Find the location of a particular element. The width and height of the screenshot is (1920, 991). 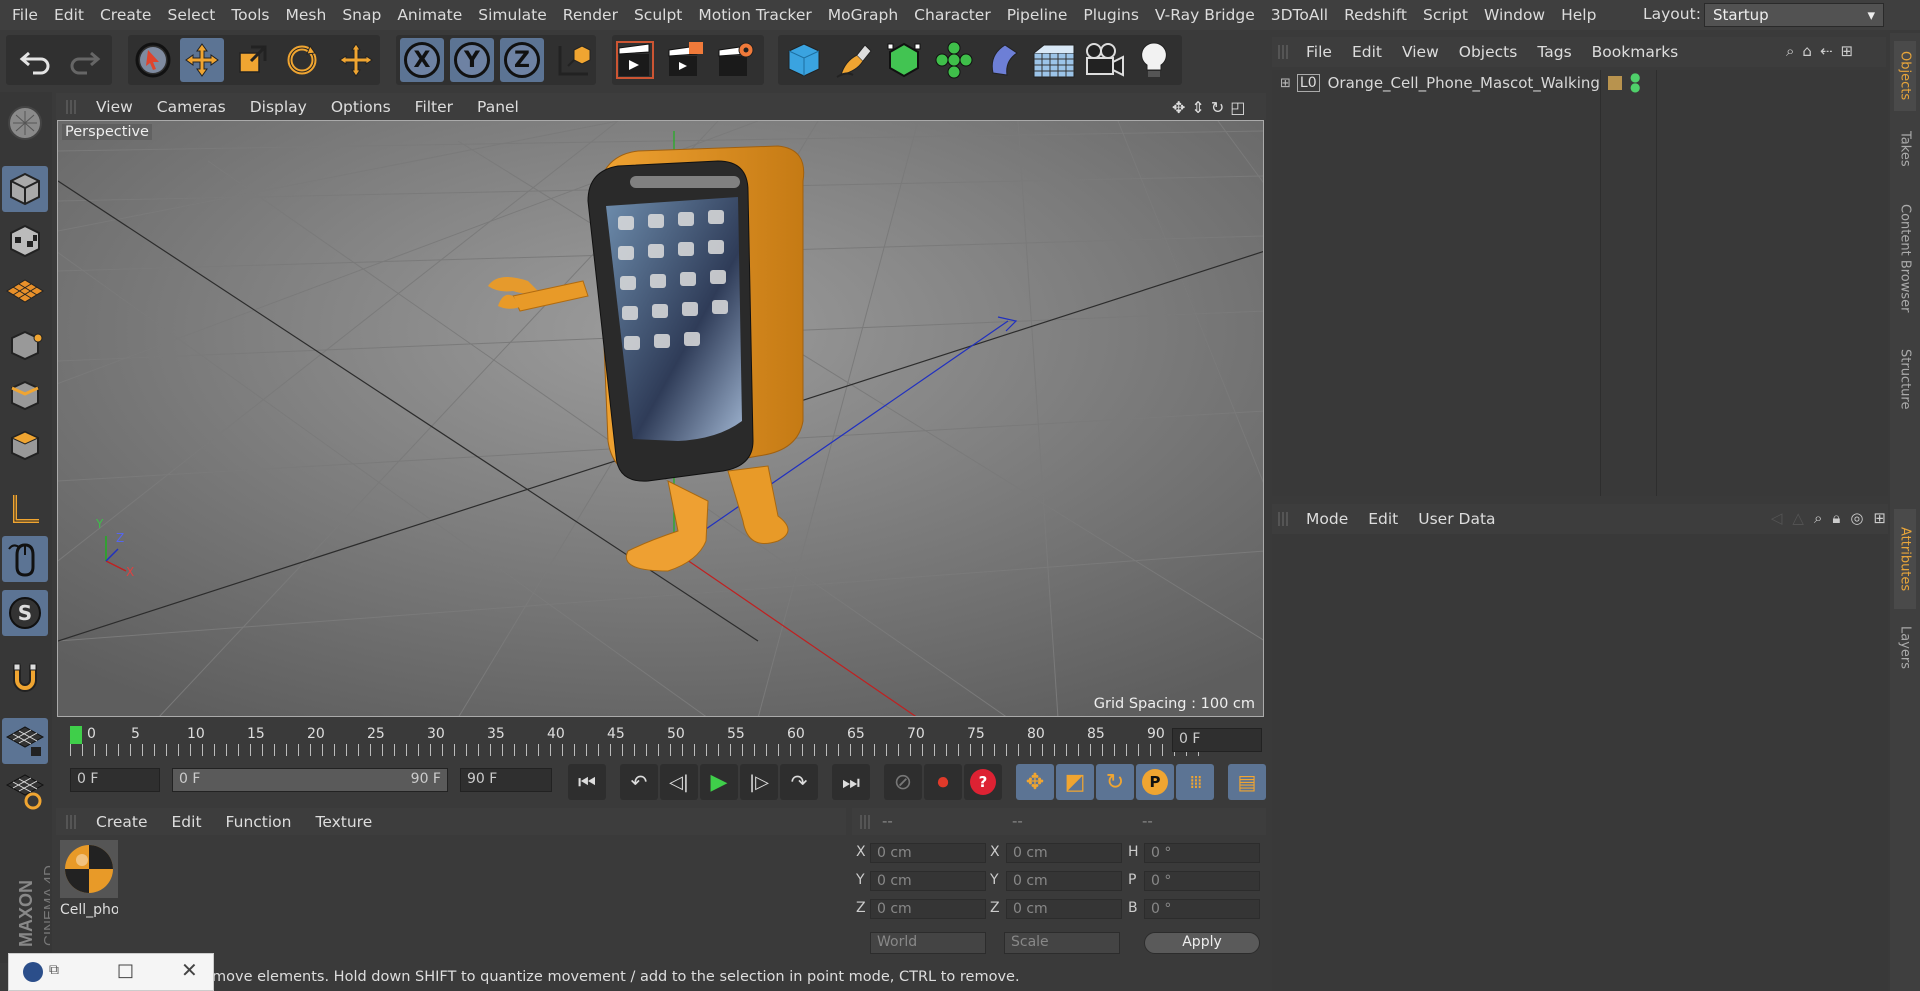

menu-help: Help is located at coordinates (1578, 15).